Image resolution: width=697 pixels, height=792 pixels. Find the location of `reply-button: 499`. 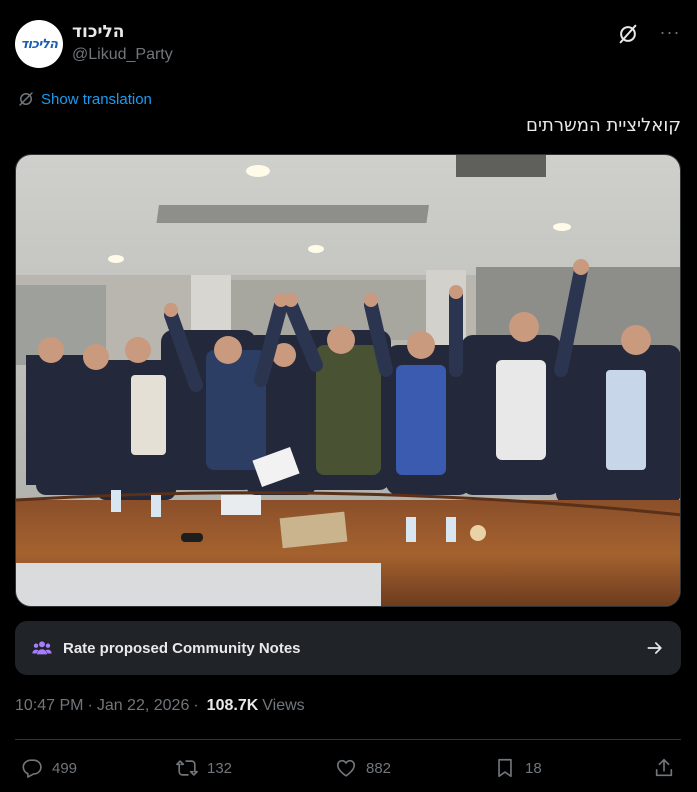

reply-button: 499 is located at coordinates (49, 768).